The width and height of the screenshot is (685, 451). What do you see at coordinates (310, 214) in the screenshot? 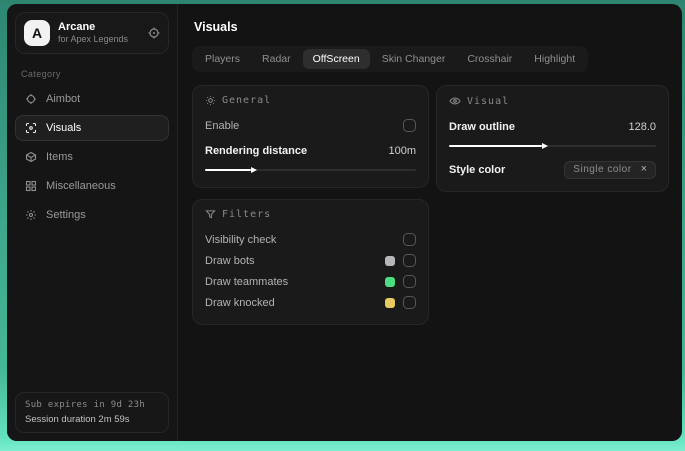
I see `filters-panel-header: Filters` at bounding box center [310, 214].